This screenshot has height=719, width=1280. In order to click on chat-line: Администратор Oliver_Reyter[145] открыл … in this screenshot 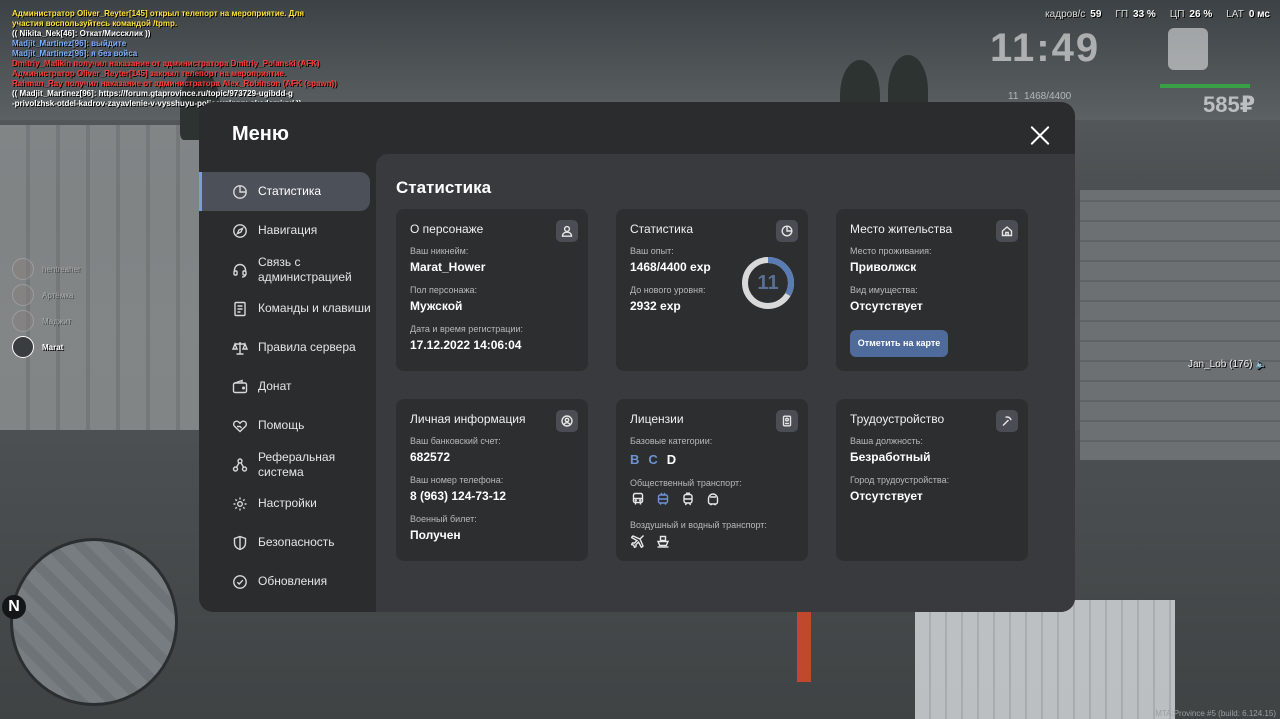, I will do `click(158, 13)`.